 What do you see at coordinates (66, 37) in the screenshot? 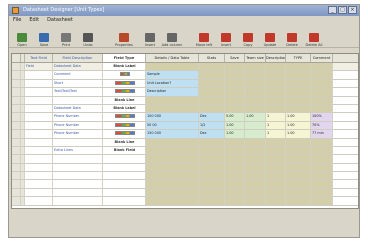
I see `toolbar-button-2: Print` at bounding box center [66, 37].